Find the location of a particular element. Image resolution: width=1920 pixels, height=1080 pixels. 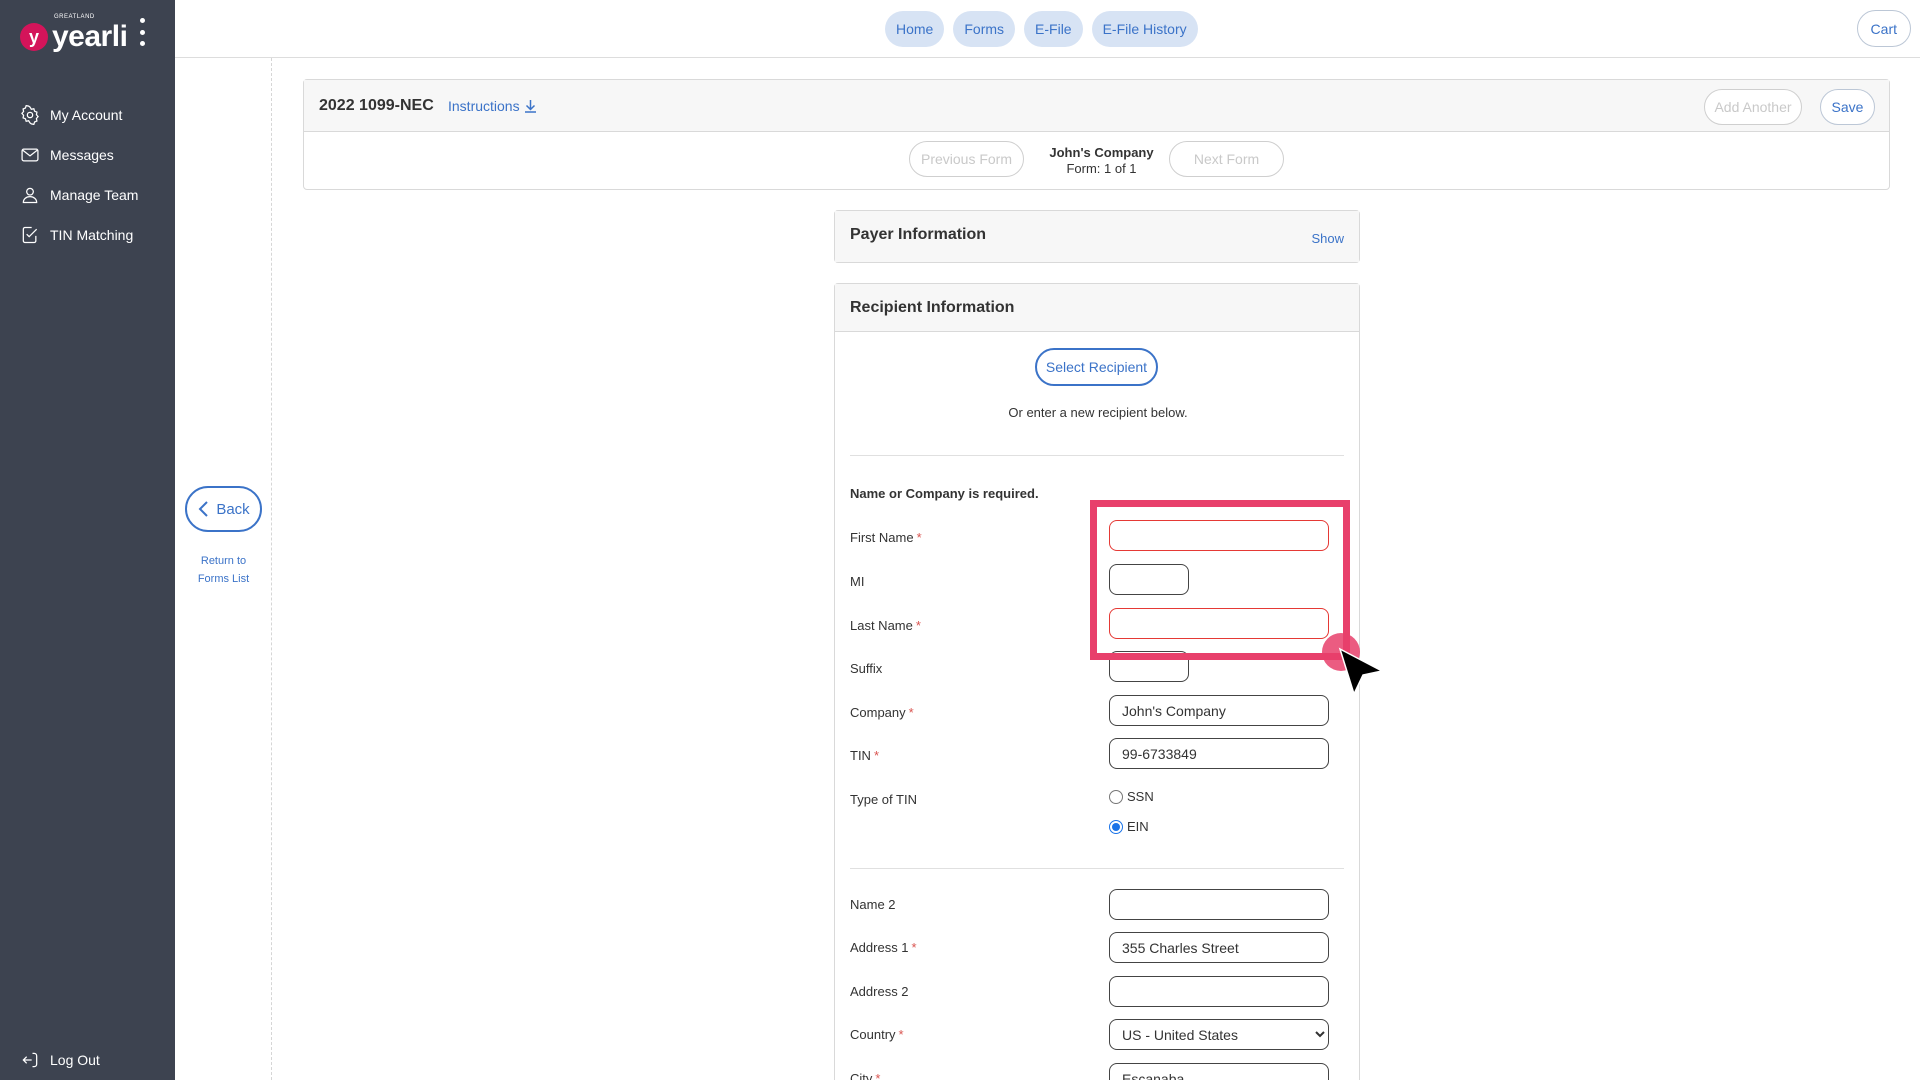

next-form-button: Next Form is located at coordinates (1226, 159).